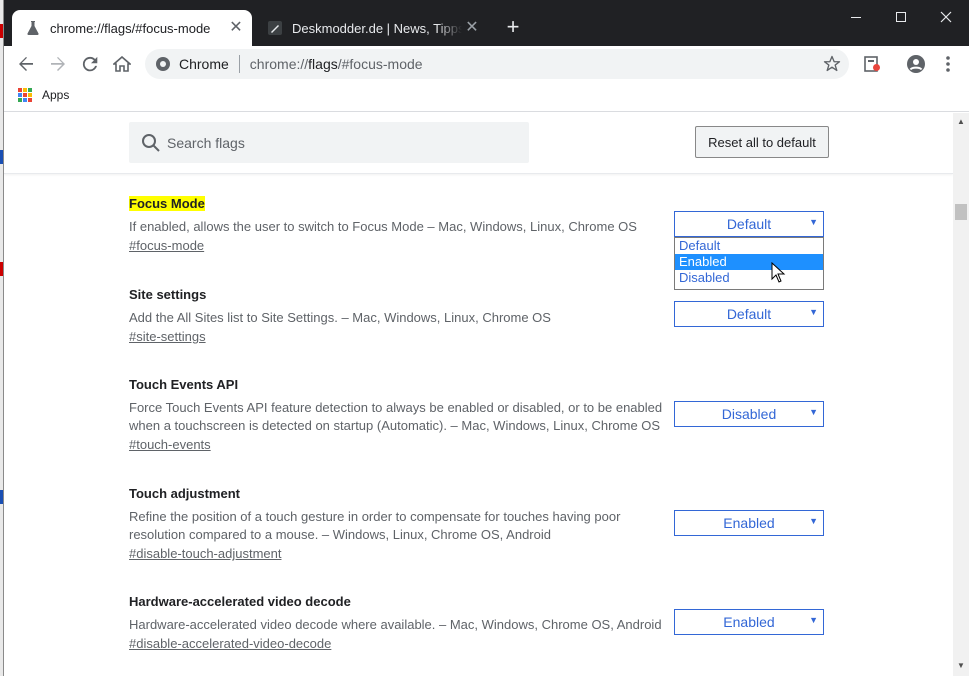  What do you see at coordinates (167, 336) in the screenshot?
I see `flag-link: #site-settings` at bounding box center [167, 336].